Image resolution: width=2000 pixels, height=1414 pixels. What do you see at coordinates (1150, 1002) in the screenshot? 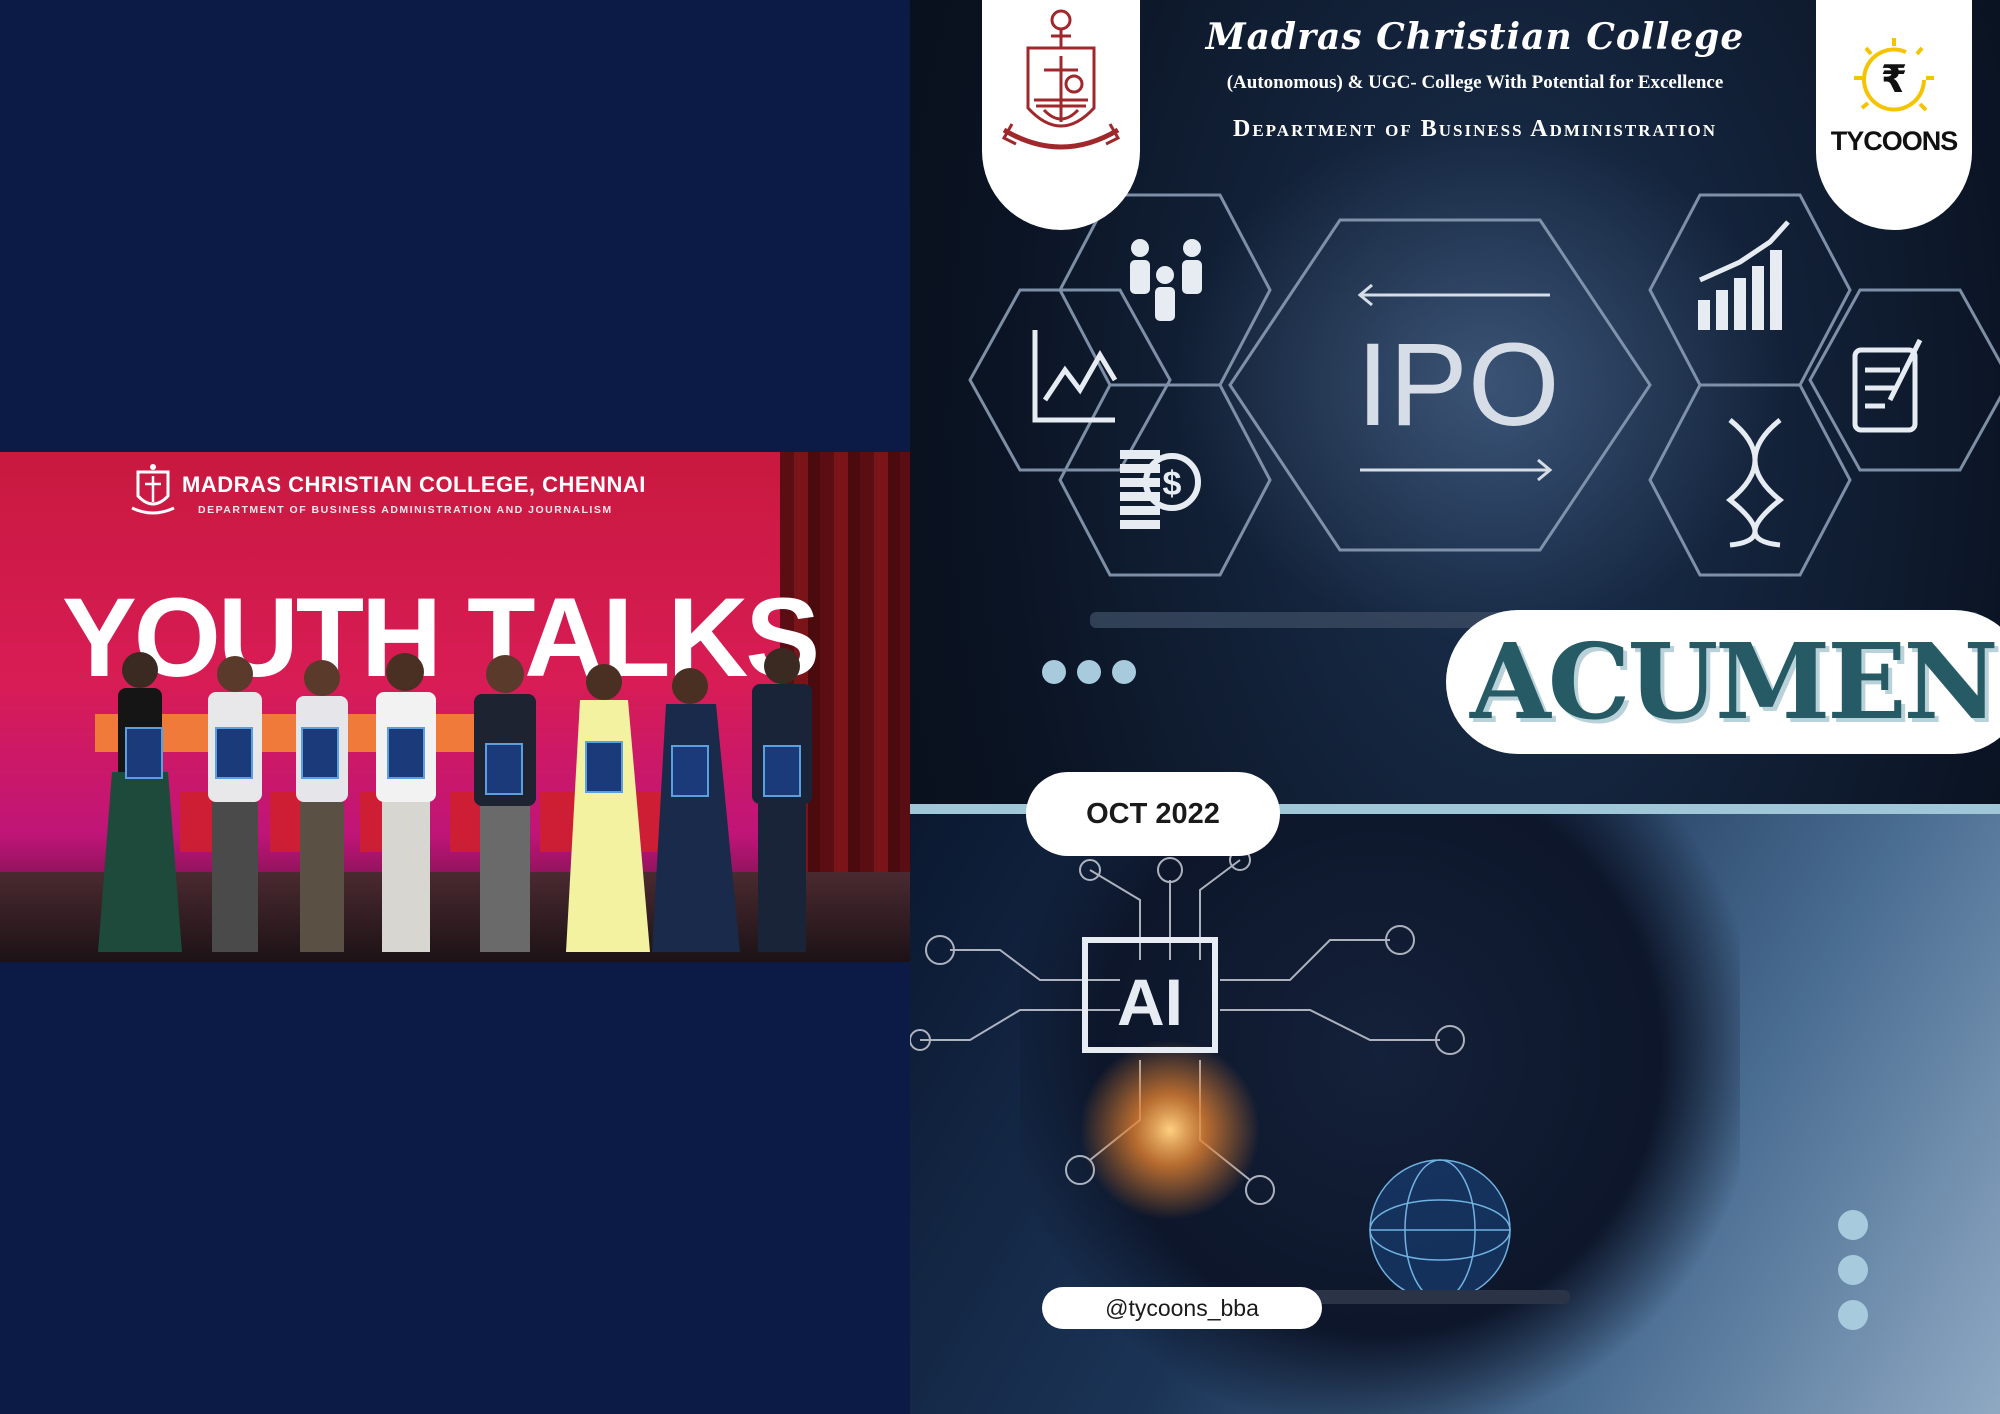
I see `ai-label: AI` at bounding box center [1150, 1002].